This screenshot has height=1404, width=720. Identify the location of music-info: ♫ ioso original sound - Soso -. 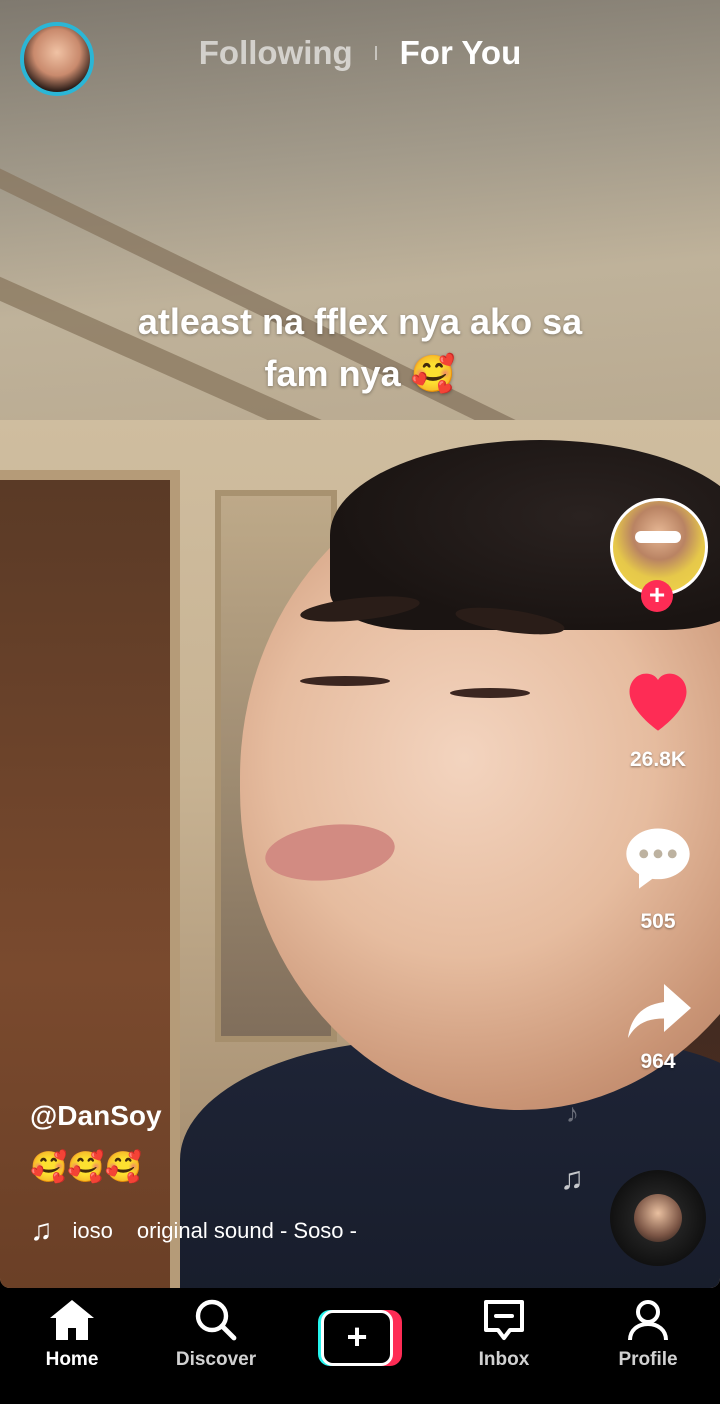
(310, 1231).